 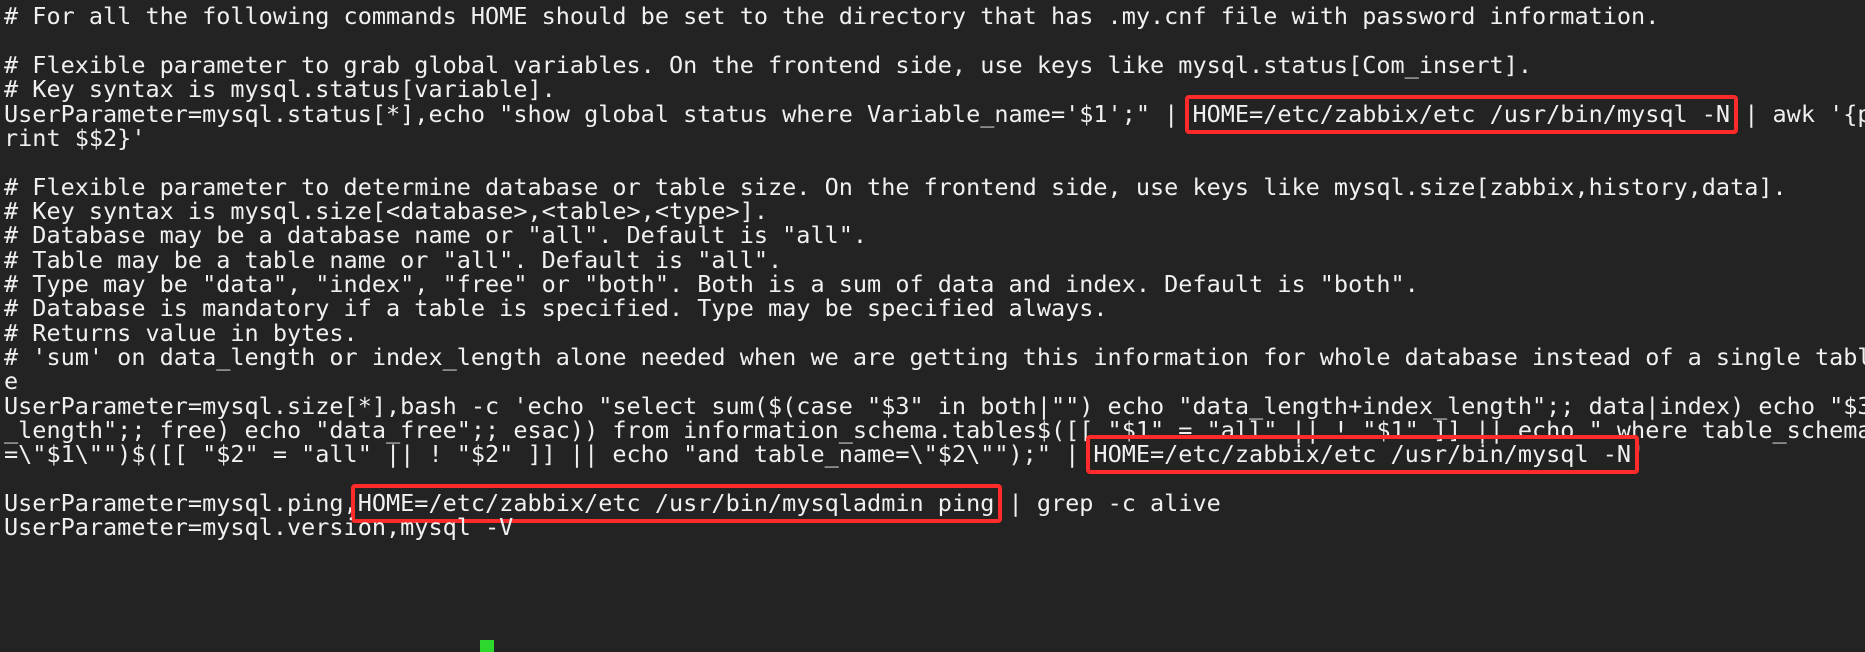 I want to click on terminal-line: UserParameter=mysql.version,mysql -V, so click(x=259, y=527).